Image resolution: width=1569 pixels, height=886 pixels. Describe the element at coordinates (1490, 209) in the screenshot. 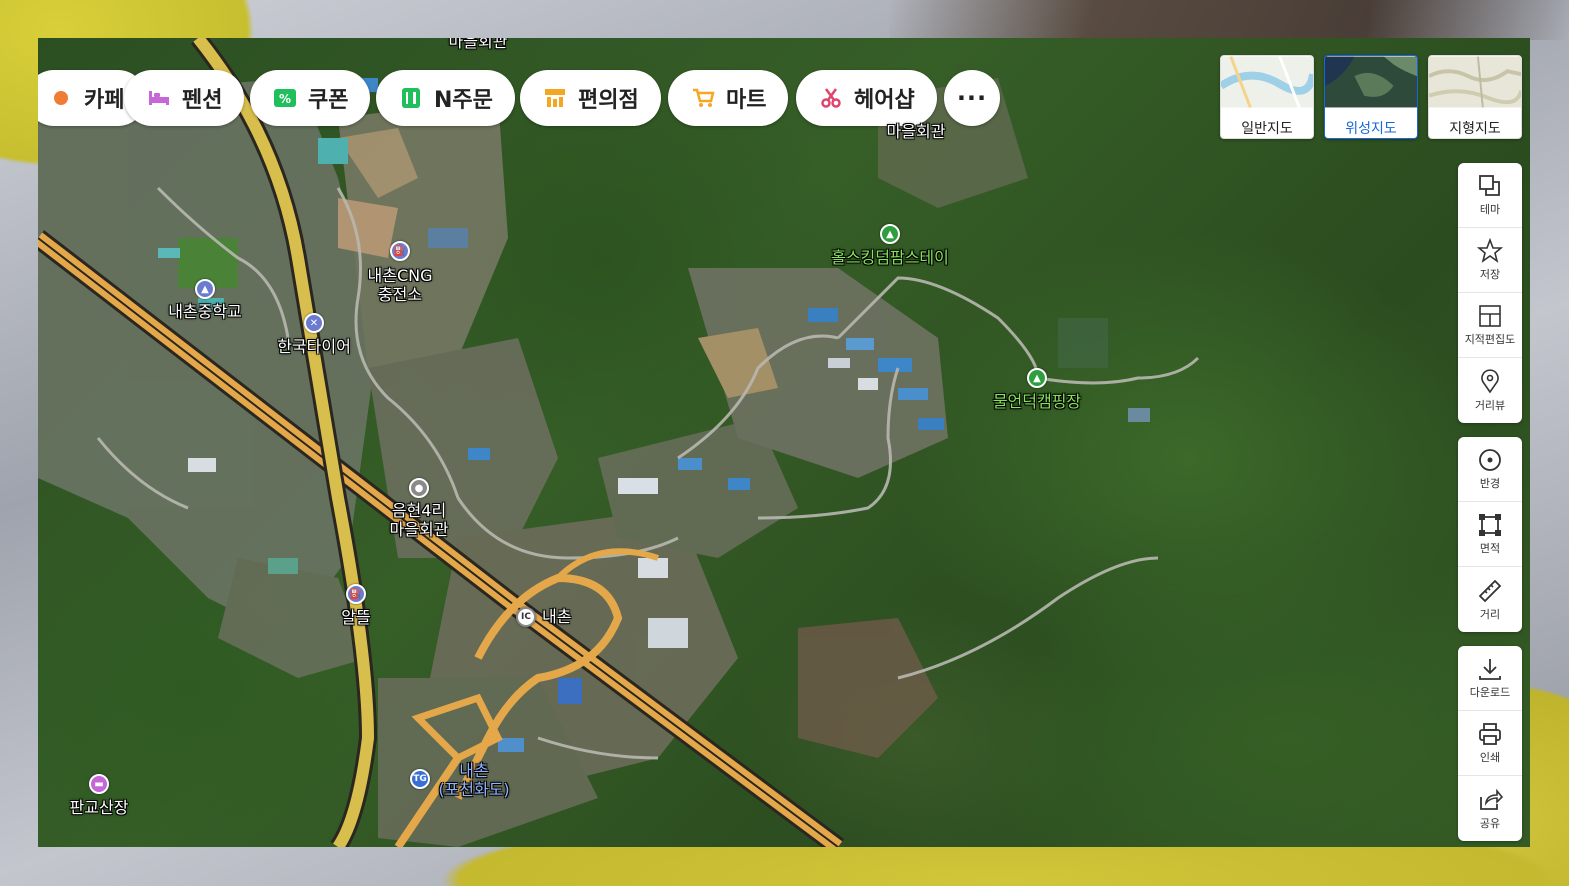

I see `tool-label: 테마` at that location.